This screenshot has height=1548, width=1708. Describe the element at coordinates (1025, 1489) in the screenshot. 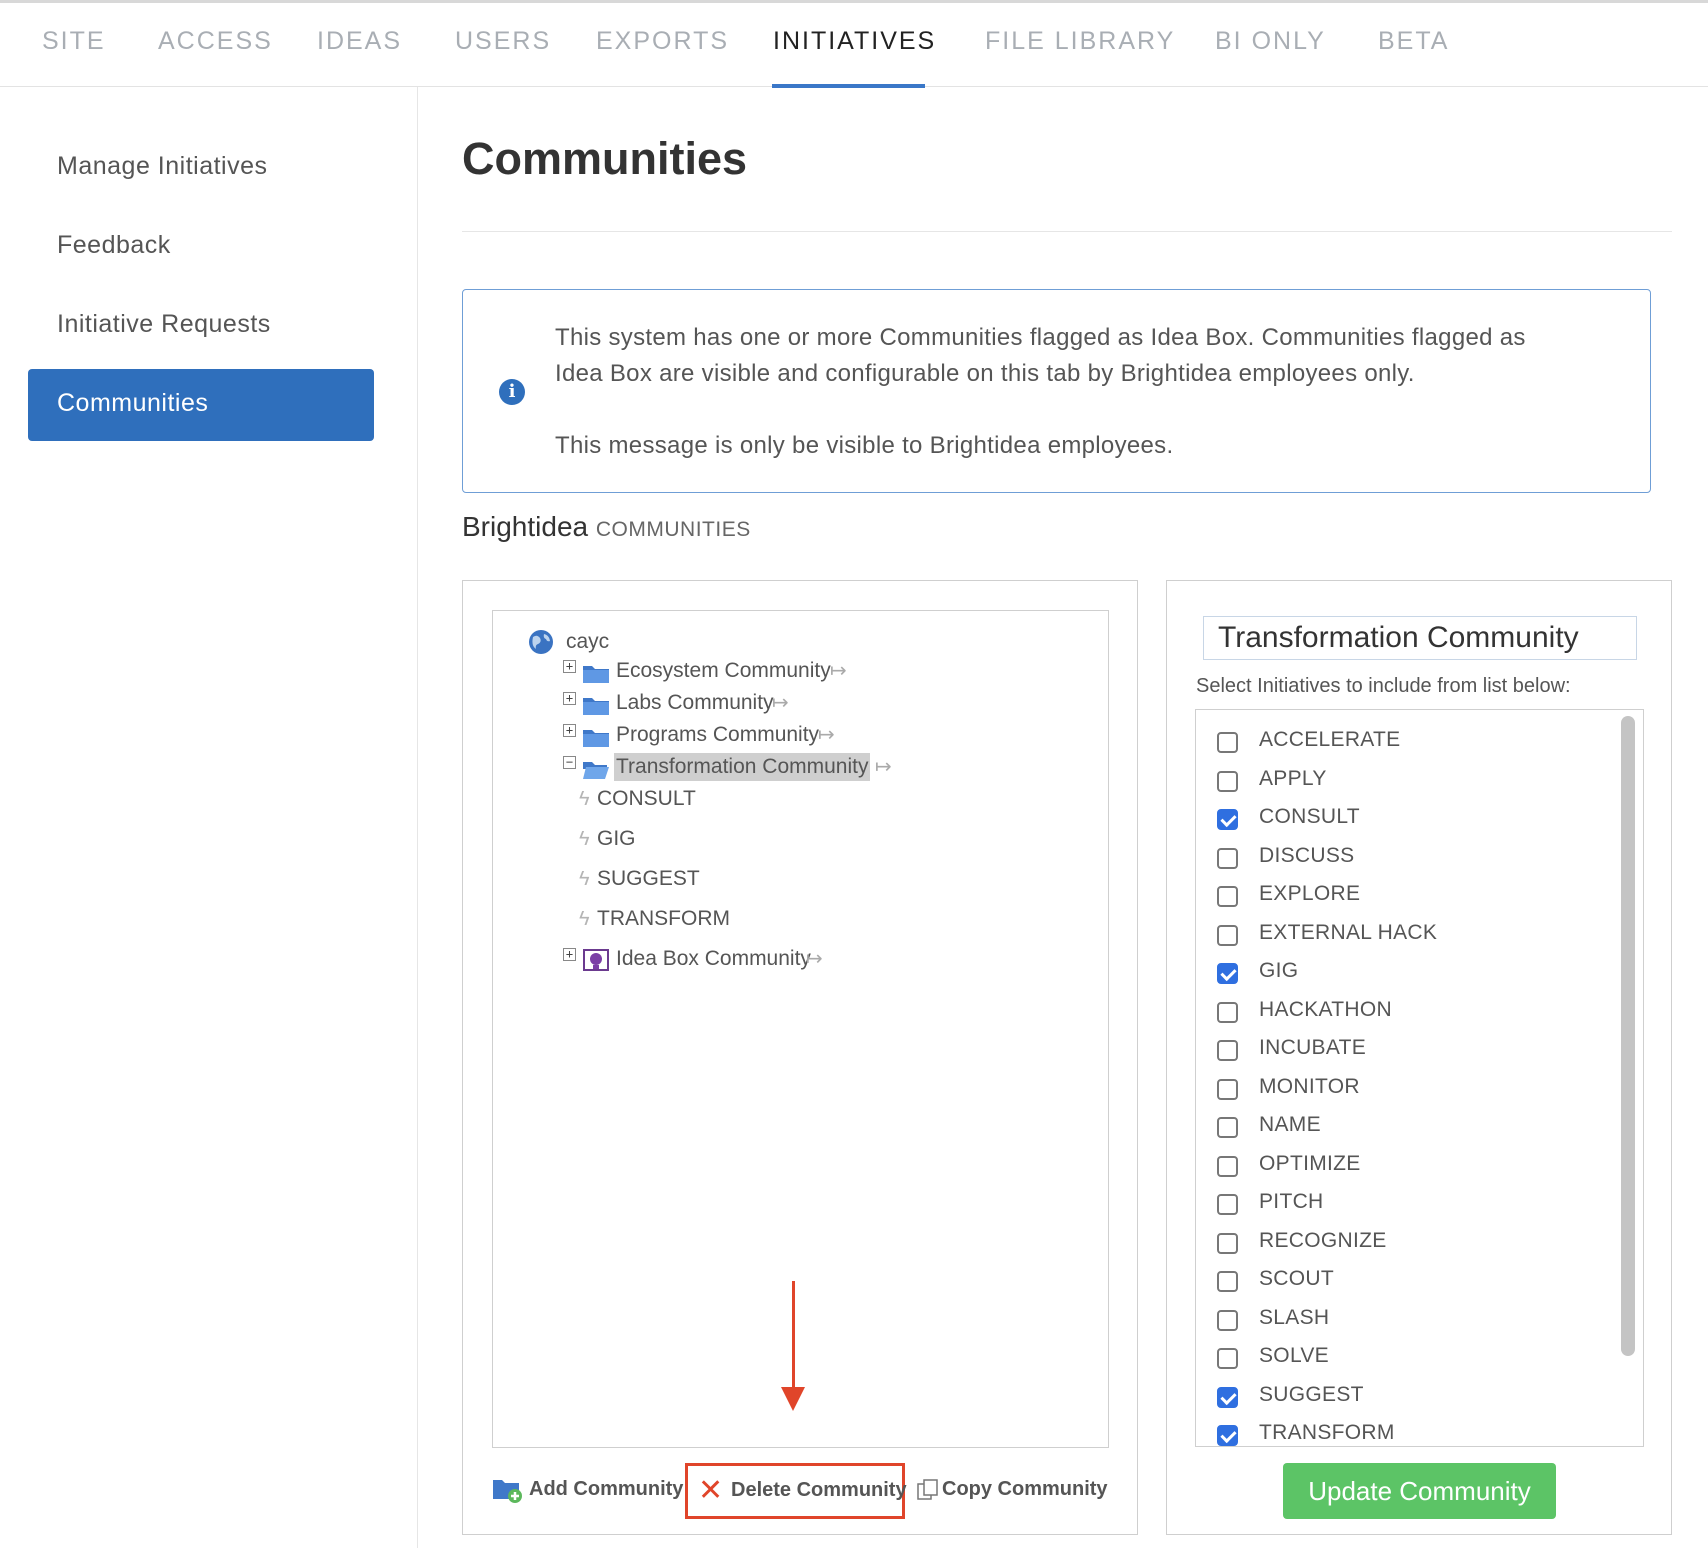

I see `copy-community-label: Copy Community` at that location.